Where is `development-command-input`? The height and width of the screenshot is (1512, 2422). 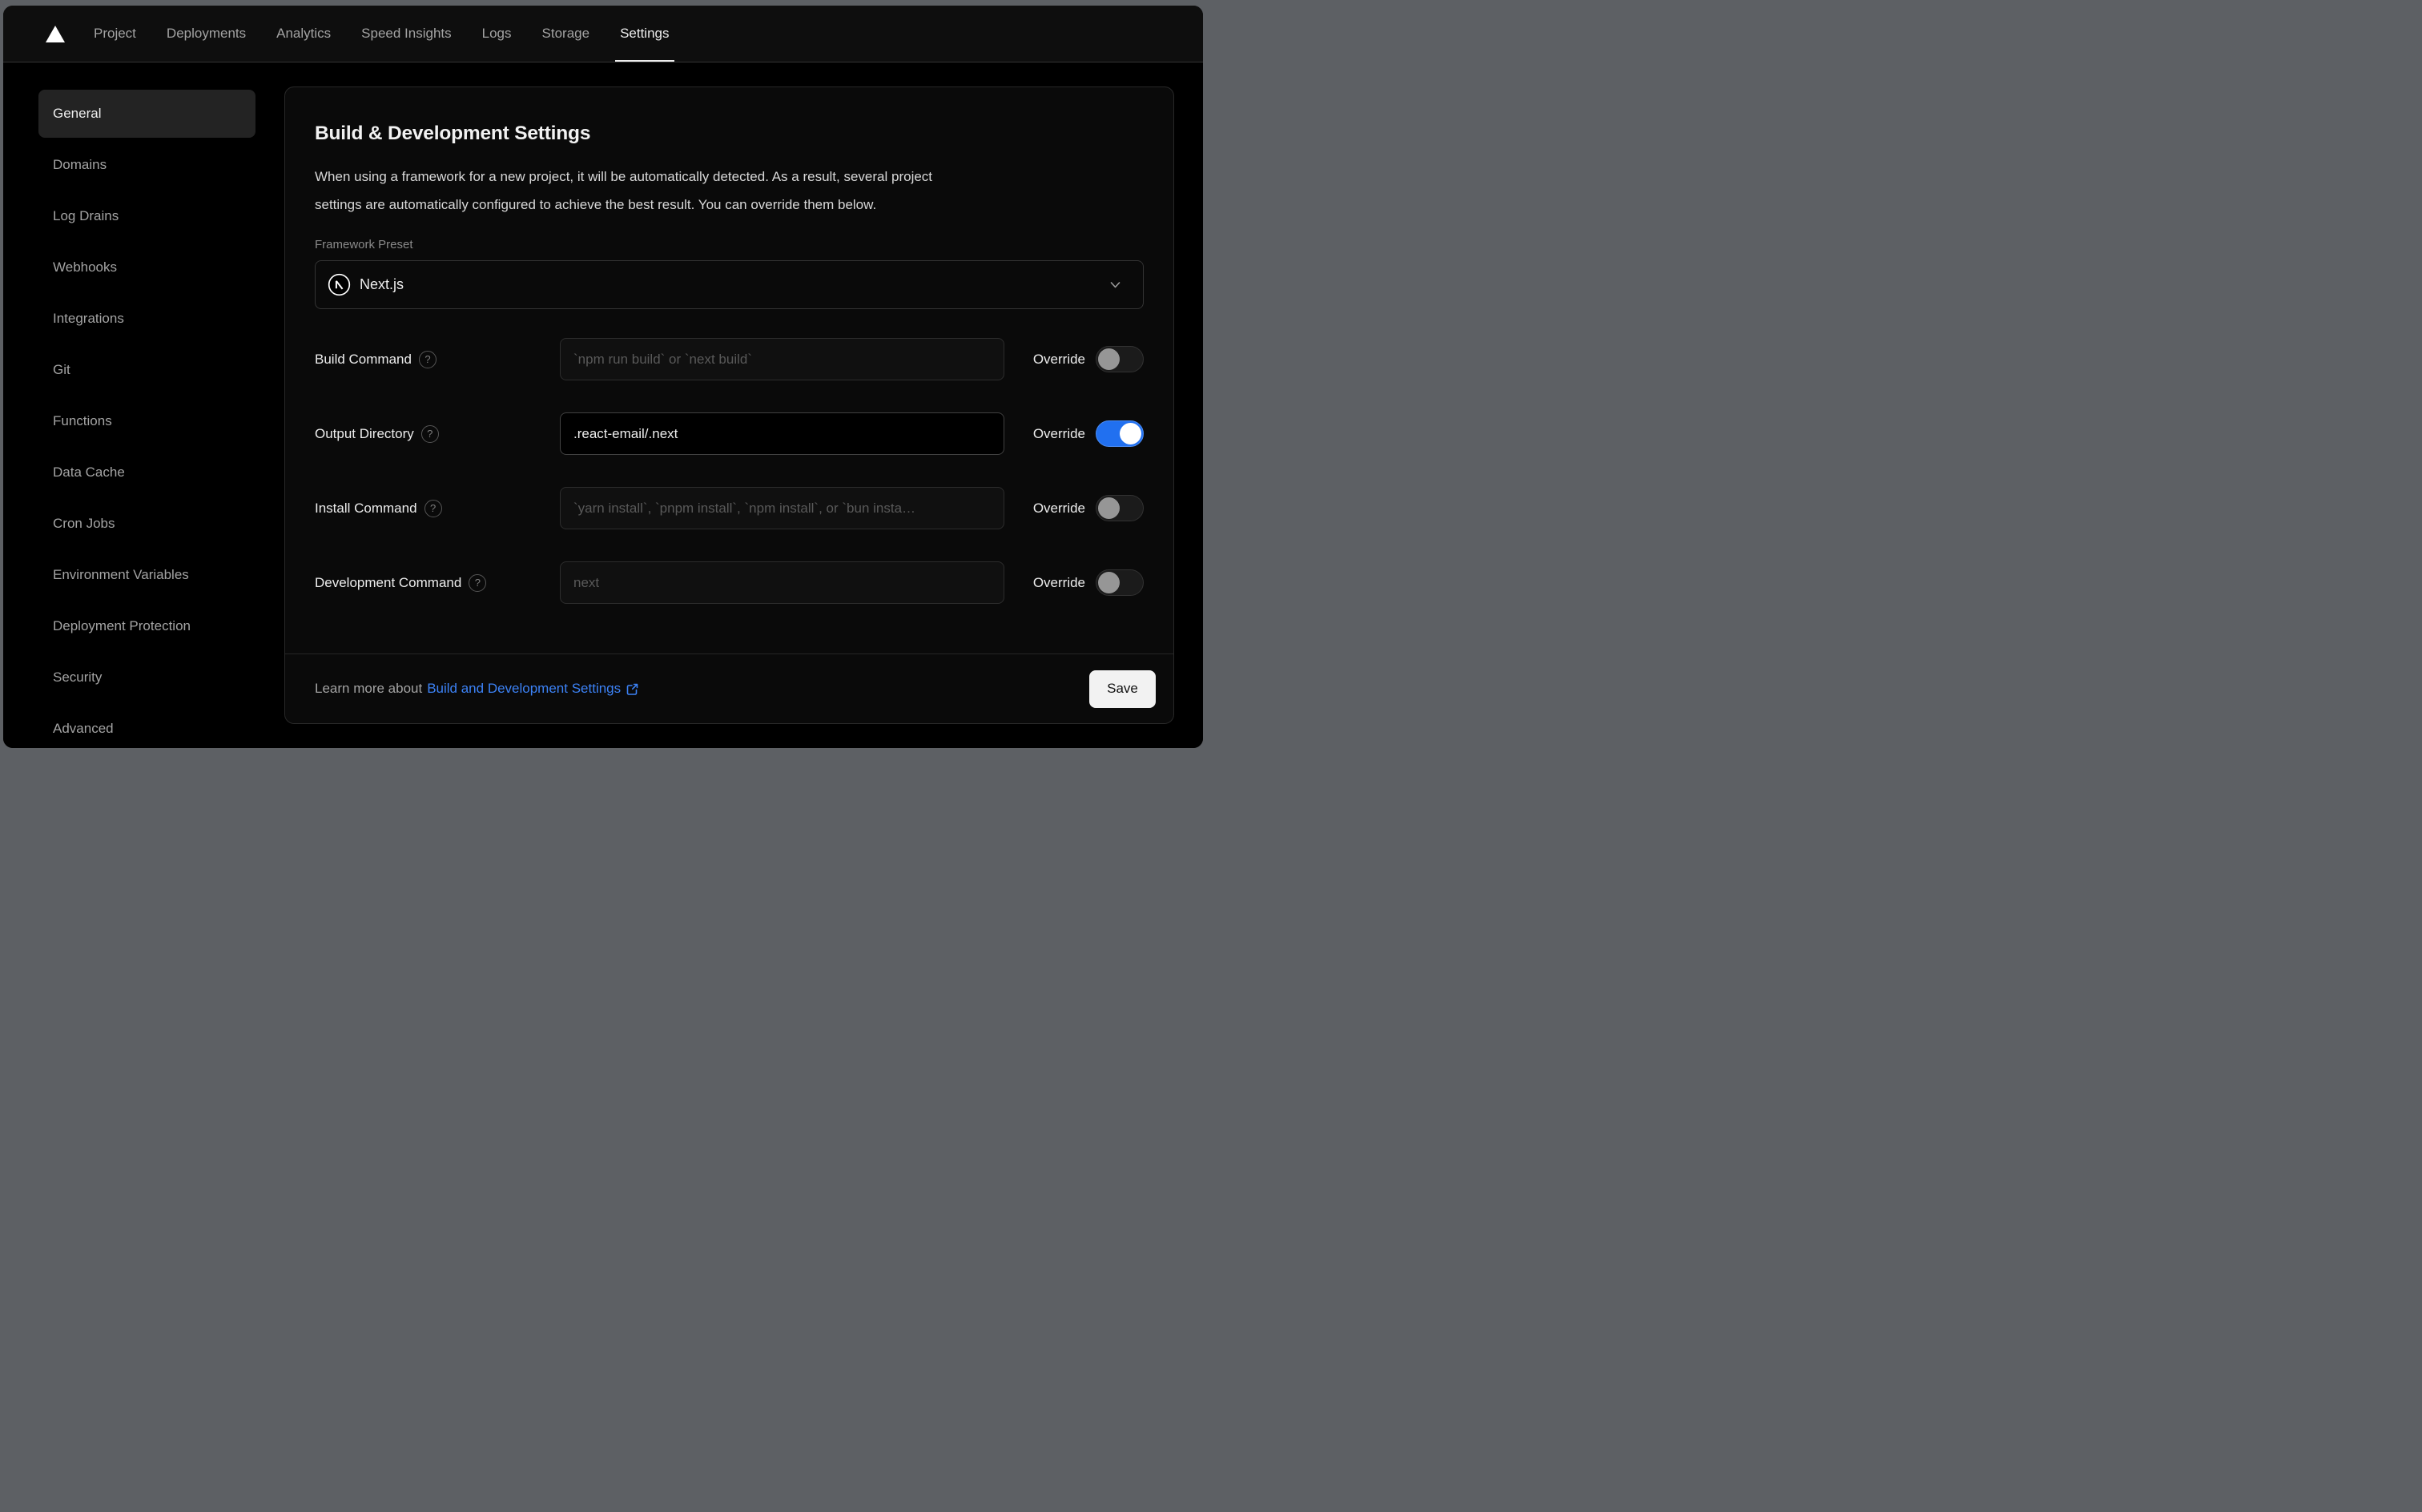 development-command-input is located at coordinates (782, 582).